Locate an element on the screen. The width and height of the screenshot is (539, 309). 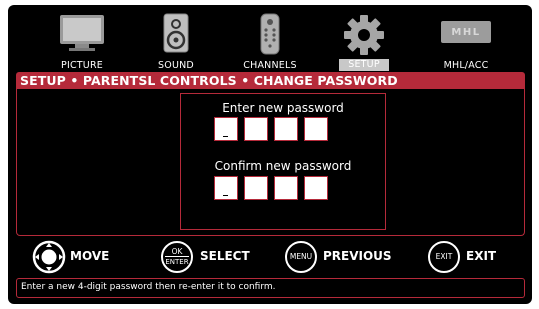
menu-button-label: MENU is located at coordinates (301, 256).